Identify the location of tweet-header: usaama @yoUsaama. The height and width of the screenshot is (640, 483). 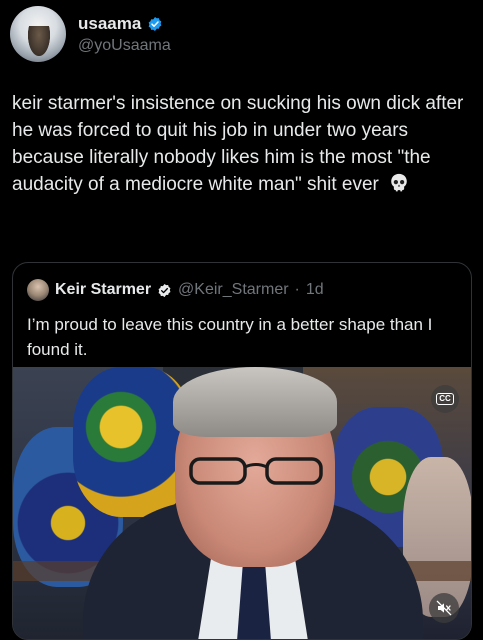
(90, 34).